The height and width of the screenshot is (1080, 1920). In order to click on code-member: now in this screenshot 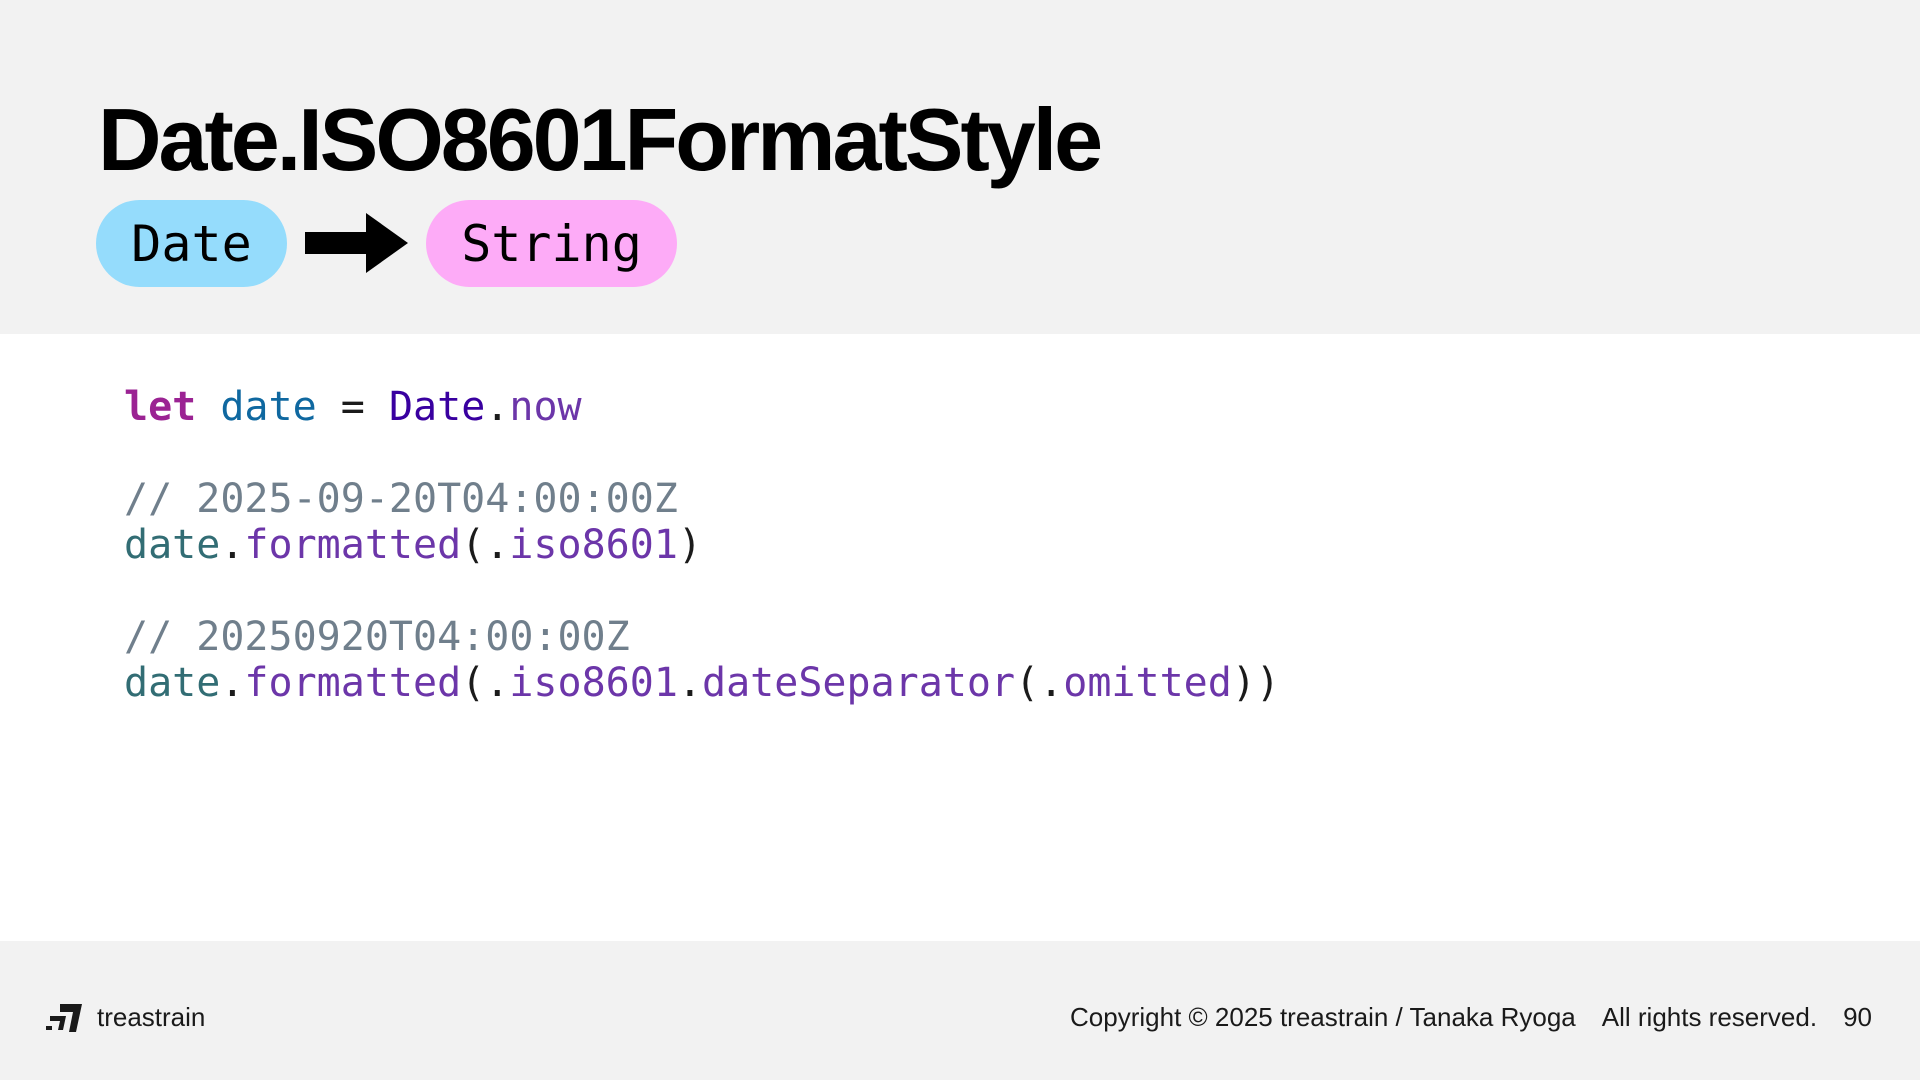, I will do `click(545, 407)`.